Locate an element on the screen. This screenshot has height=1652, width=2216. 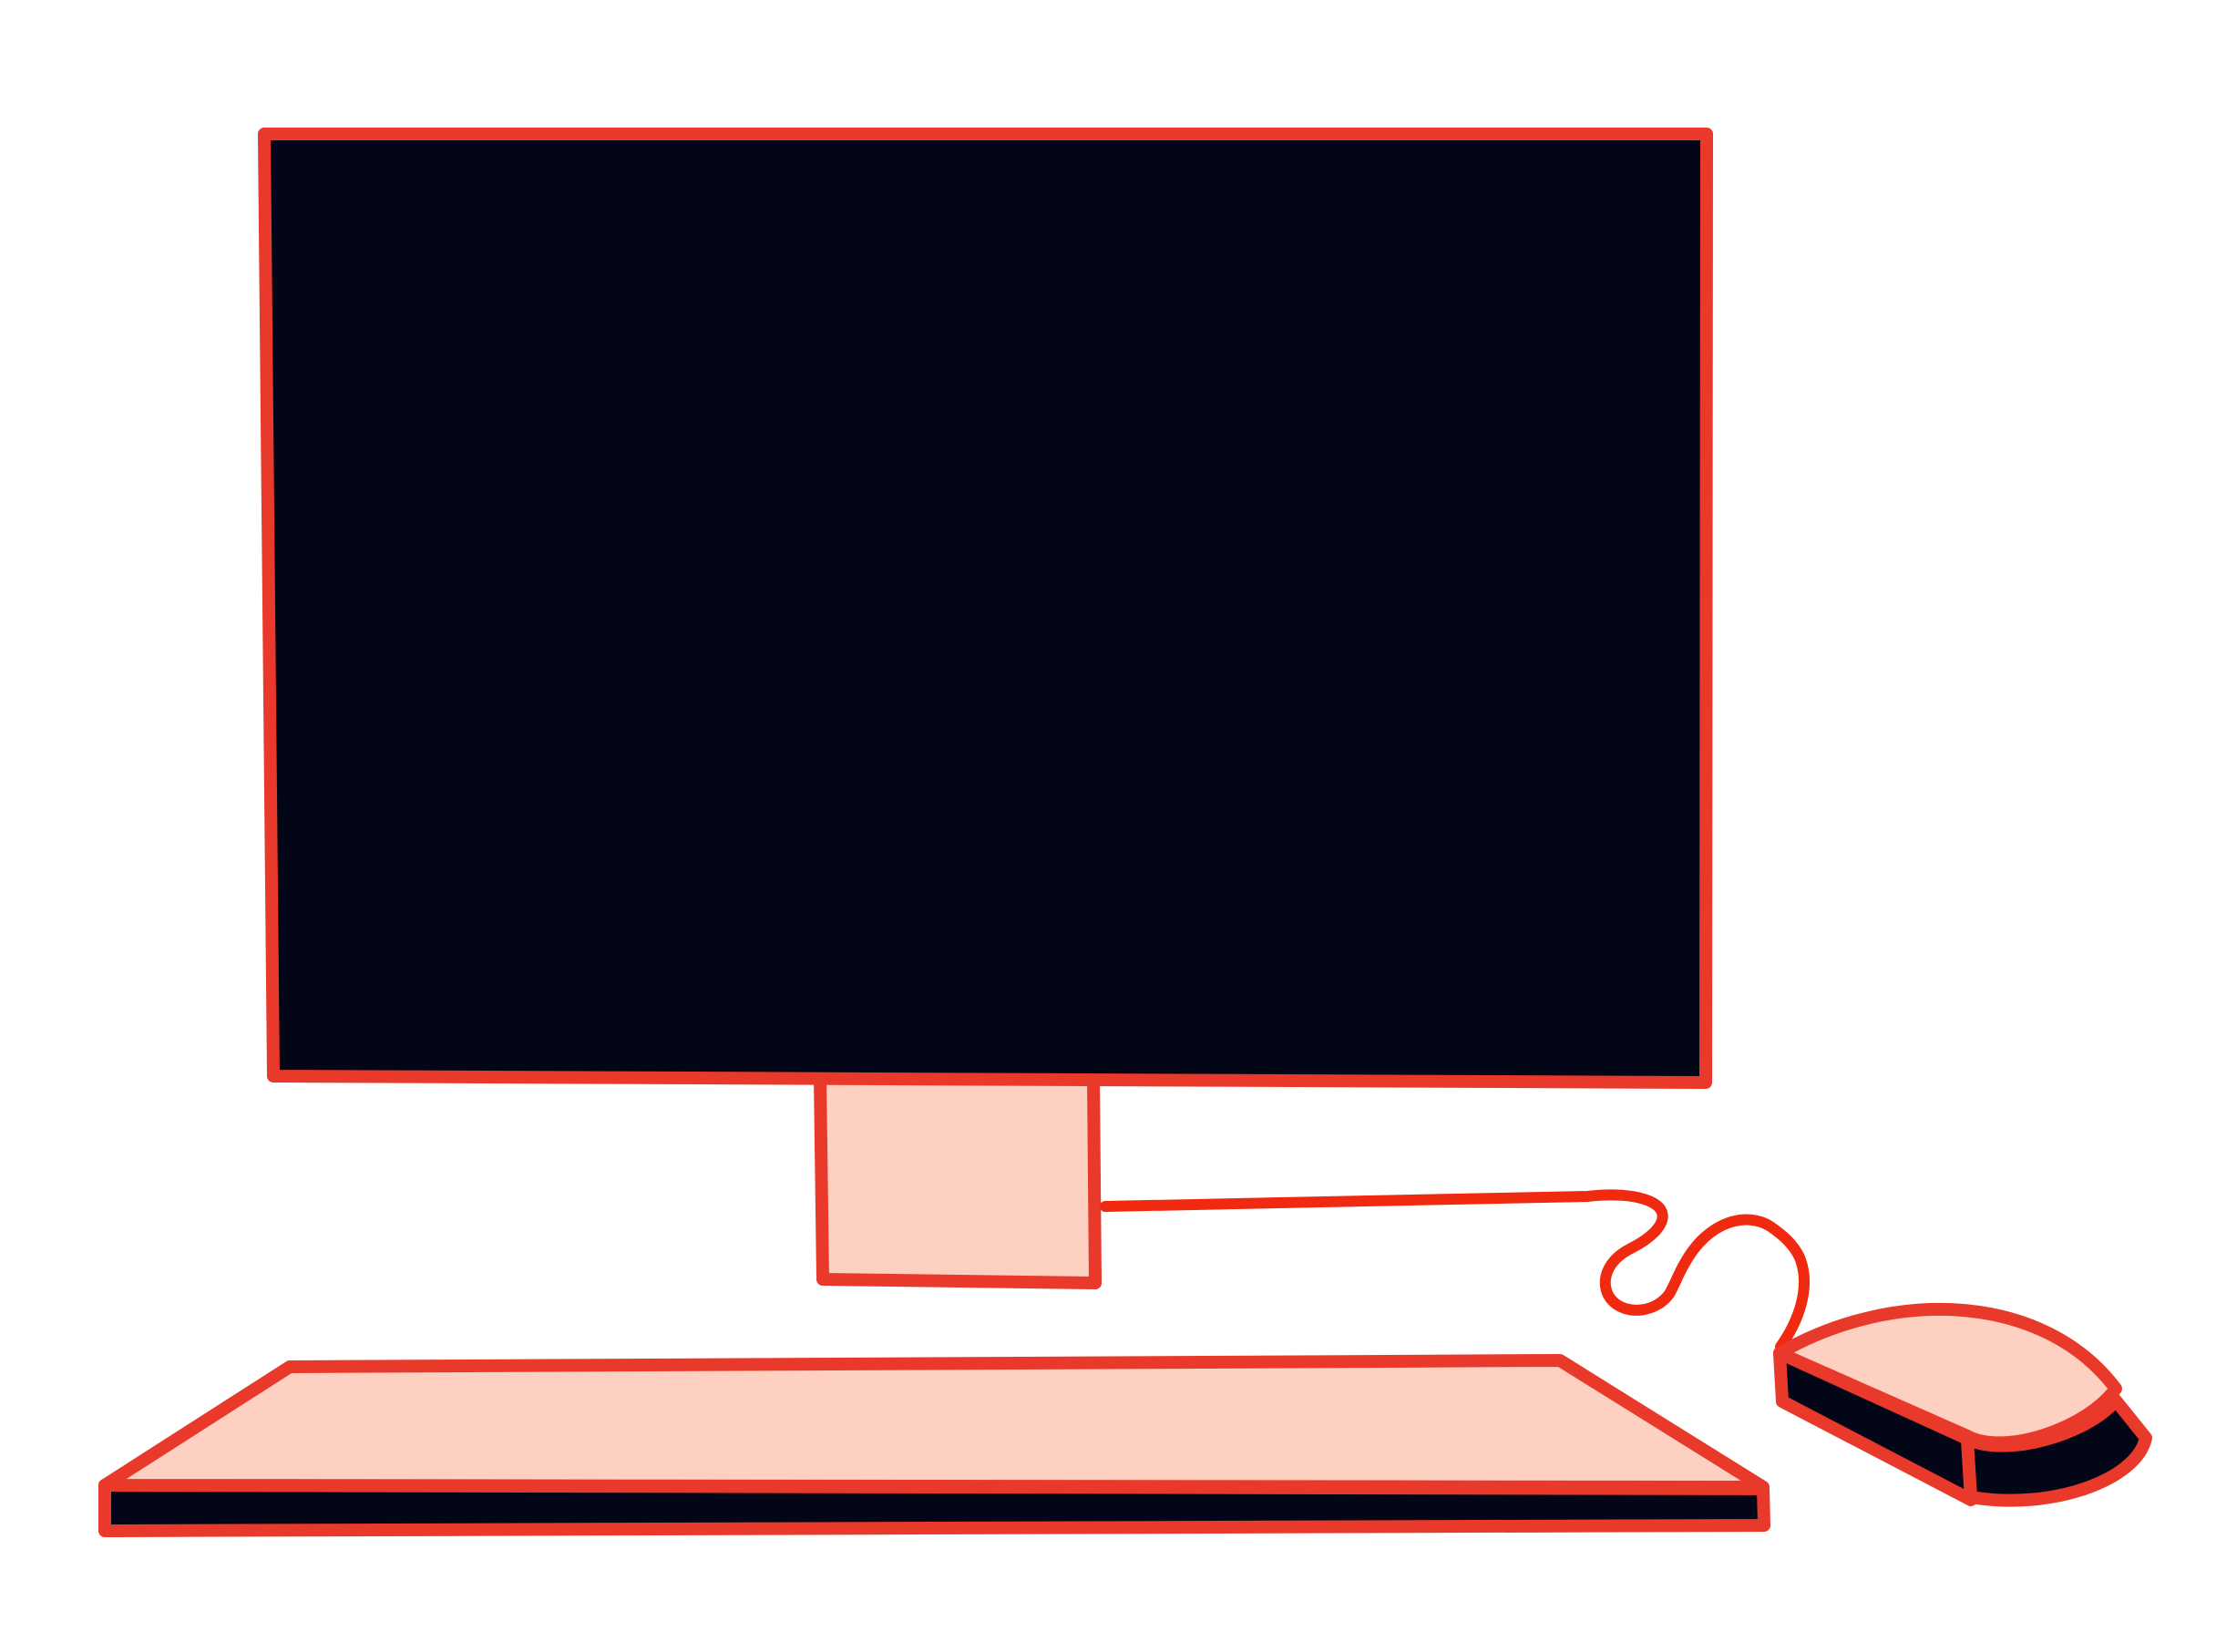
monitor-stand is located at coordinates (958, 1180).